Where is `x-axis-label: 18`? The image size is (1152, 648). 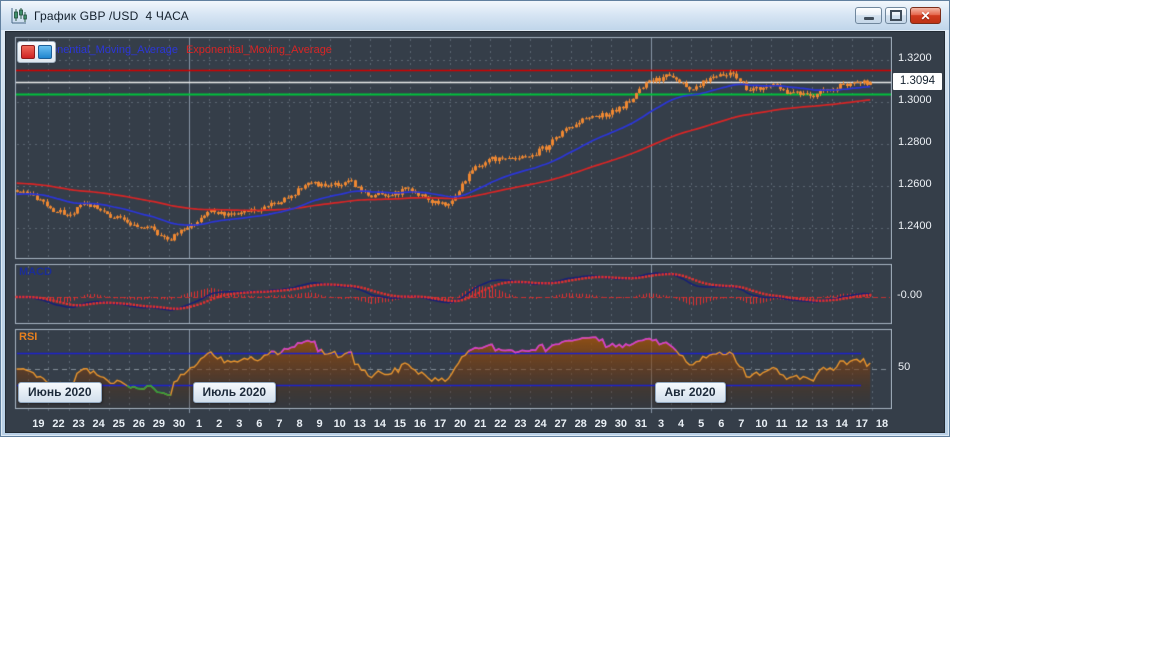
x-axis-label: 18 is located at coordinates (882, 424).